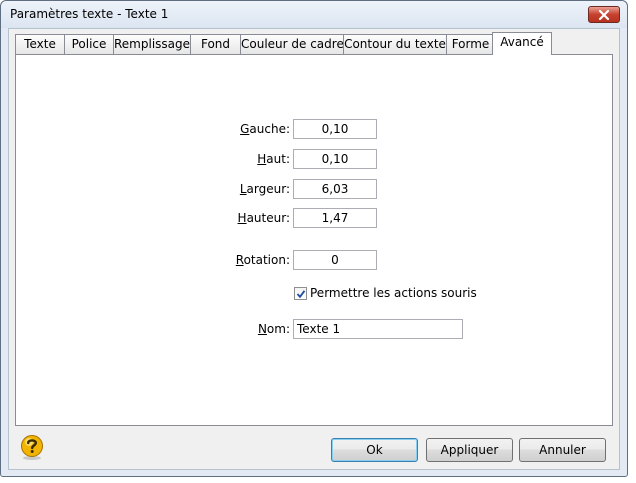 The height and width of the screenshot is (483, 636). Describe the element at coordinates (335, 129) in the screenshot. I see `gauche-field: 0,10` at that location.